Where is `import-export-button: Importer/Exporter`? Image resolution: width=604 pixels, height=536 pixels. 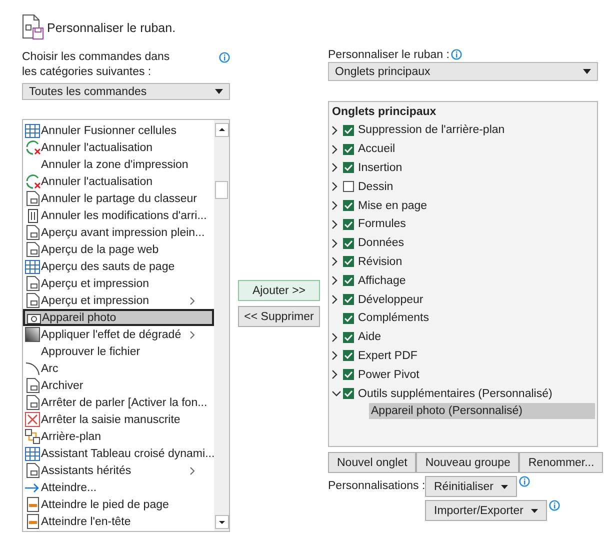
import-export-button: Importer/Exporter is located at coordinates (486, 510).